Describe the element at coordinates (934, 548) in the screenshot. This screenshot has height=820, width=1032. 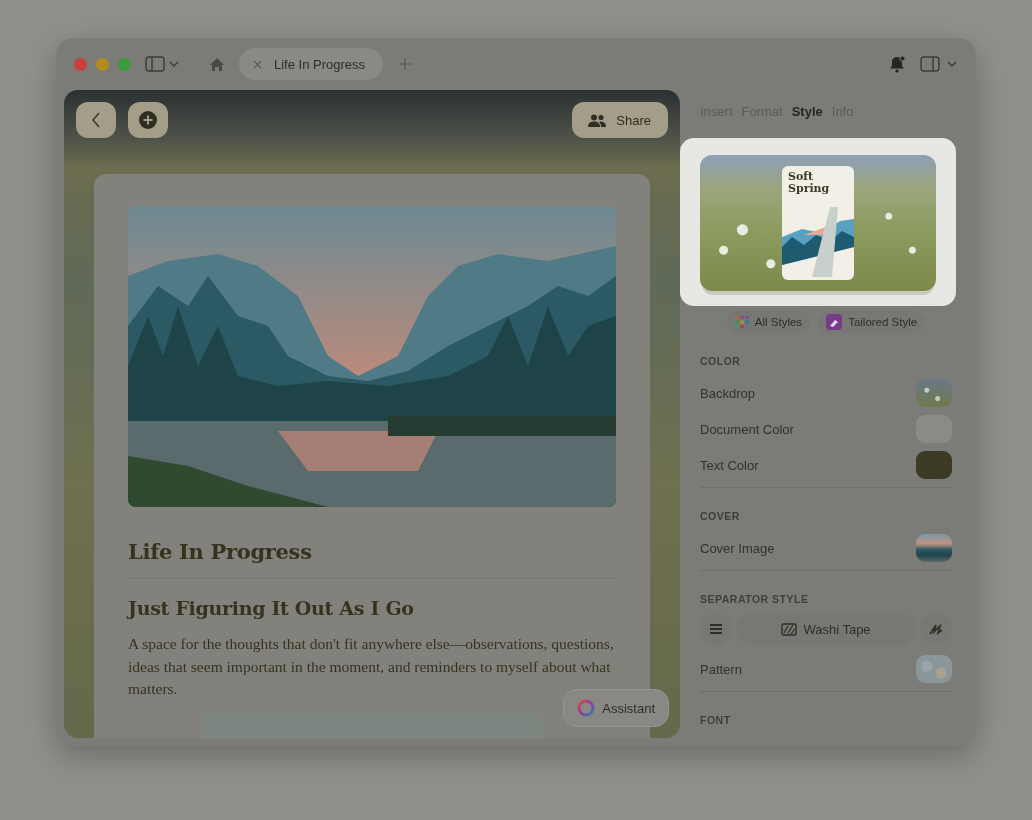
I see `landscape-thumbnail` at that location.